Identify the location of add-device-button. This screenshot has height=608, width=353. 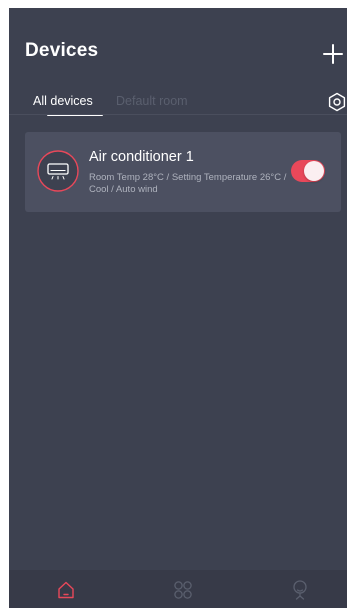
(333, 54).